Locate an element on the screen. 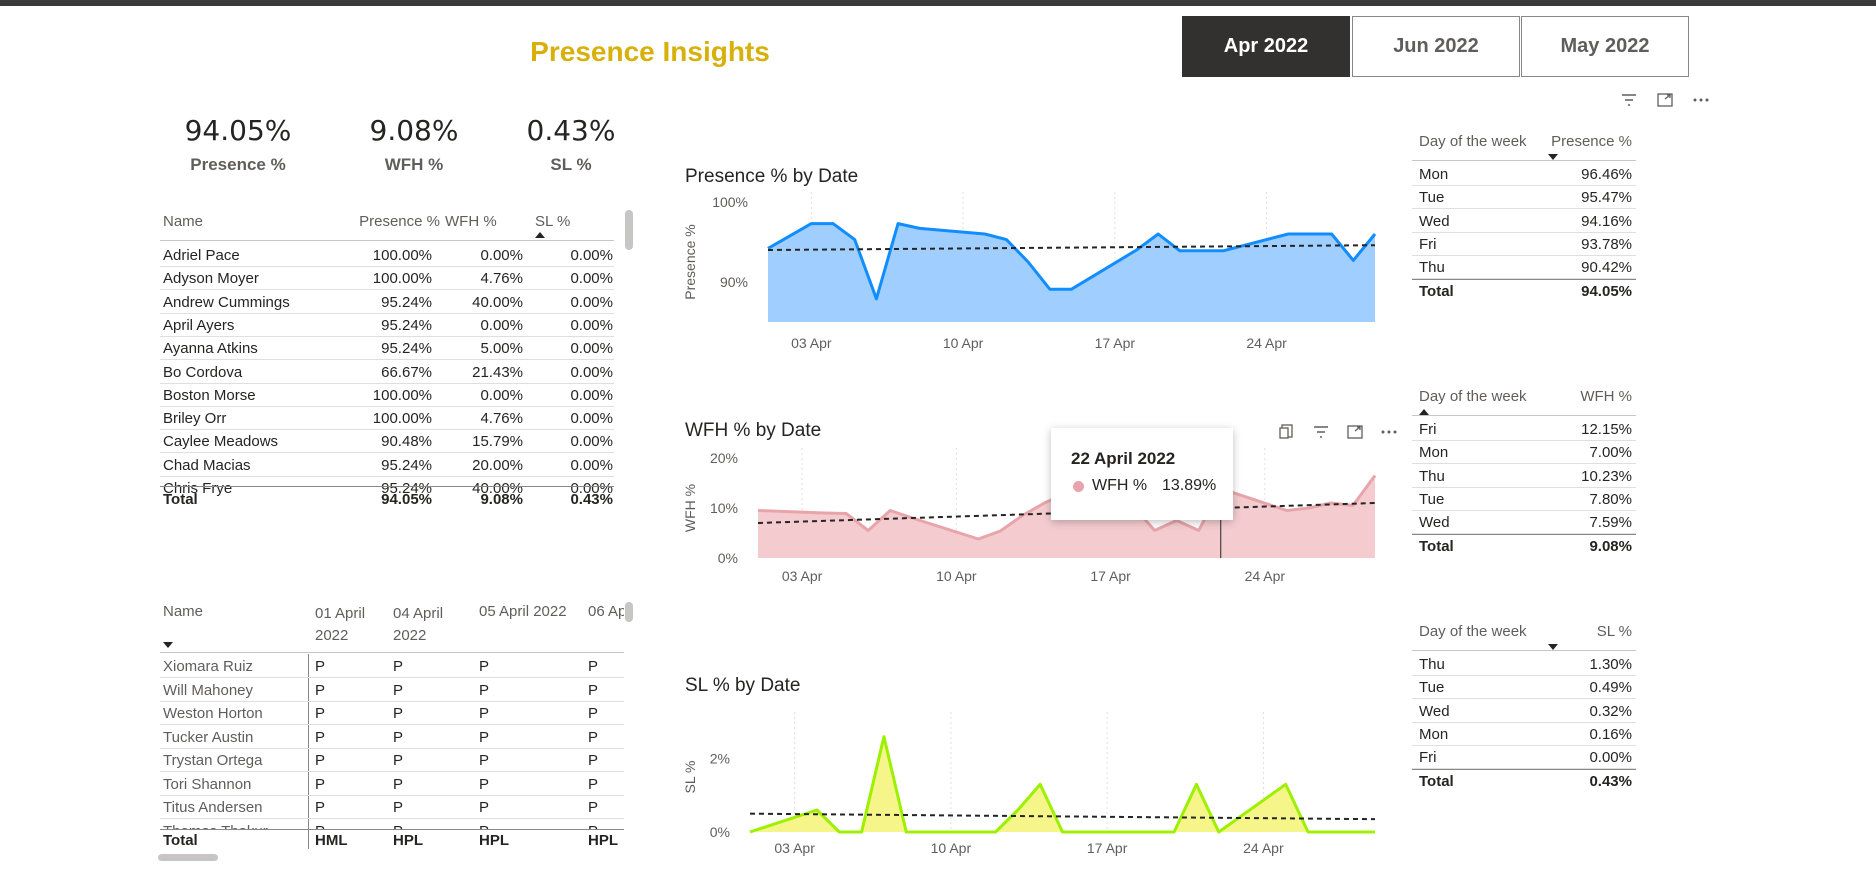 This screenshot has width=1876, height=881. slicer-button-may-2022: May 2022 is located at coordinates (1605, 46).